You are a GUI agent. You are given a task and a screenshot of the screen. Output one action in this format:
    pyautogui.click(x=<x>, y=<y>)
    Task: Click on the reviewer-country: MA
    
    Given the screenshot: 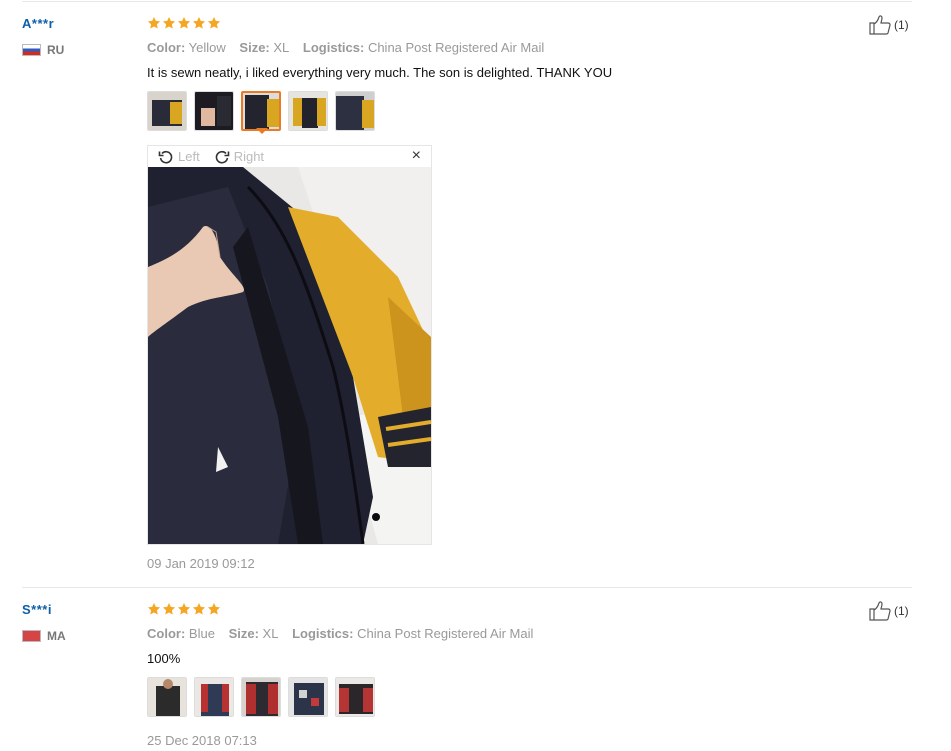 What is the action you would take?
    pyautogui.click(x=56, y=636)
    